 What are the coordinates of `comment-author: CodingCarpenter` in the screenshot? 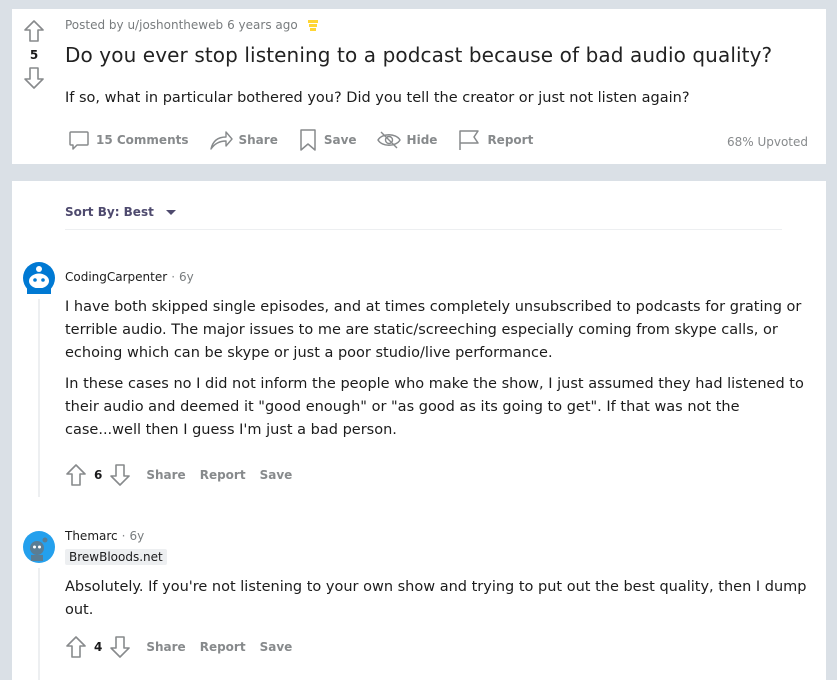 It's located at (116, 277).